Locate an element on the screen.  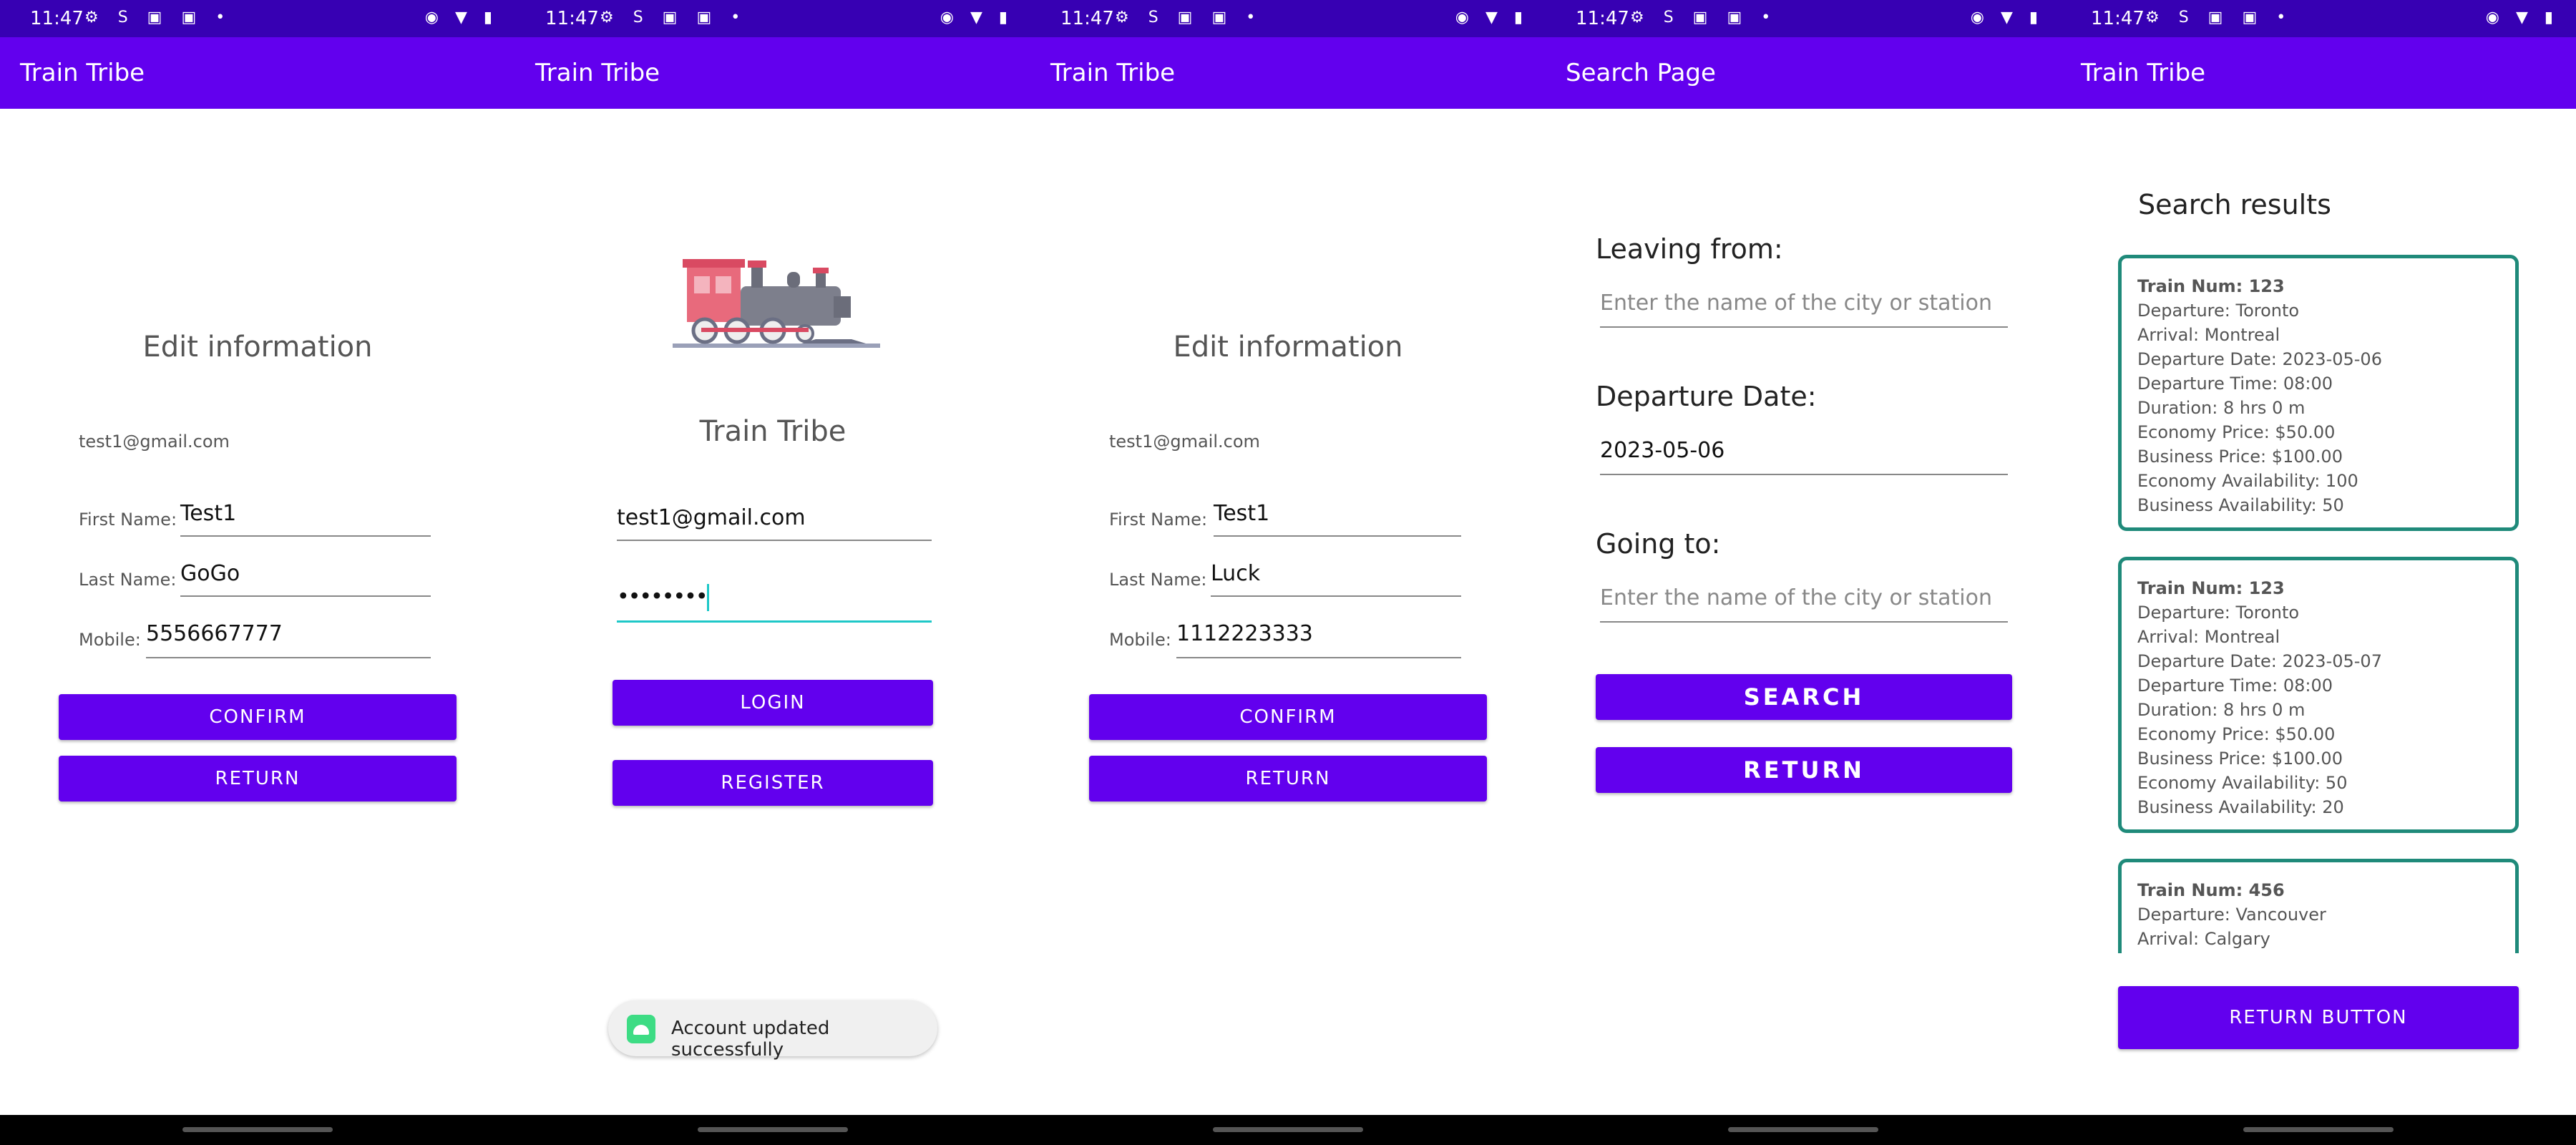
departure-date-input: 2023-05-06 is located at coordinates (1804, 456).